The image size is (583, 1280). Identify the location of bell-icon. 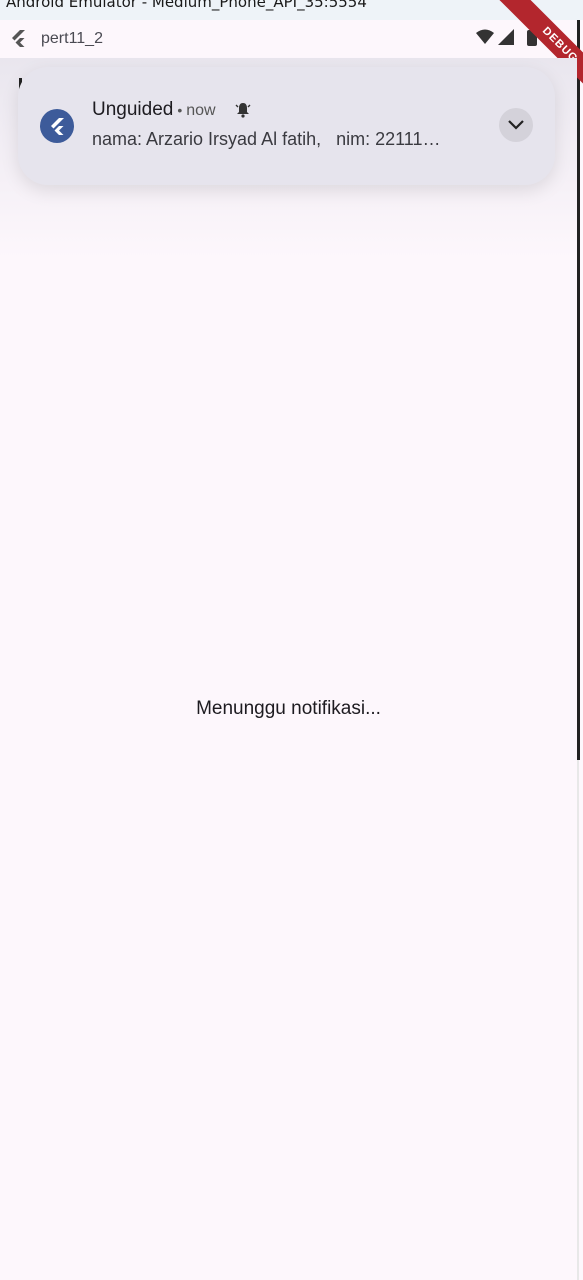
(243, 110).